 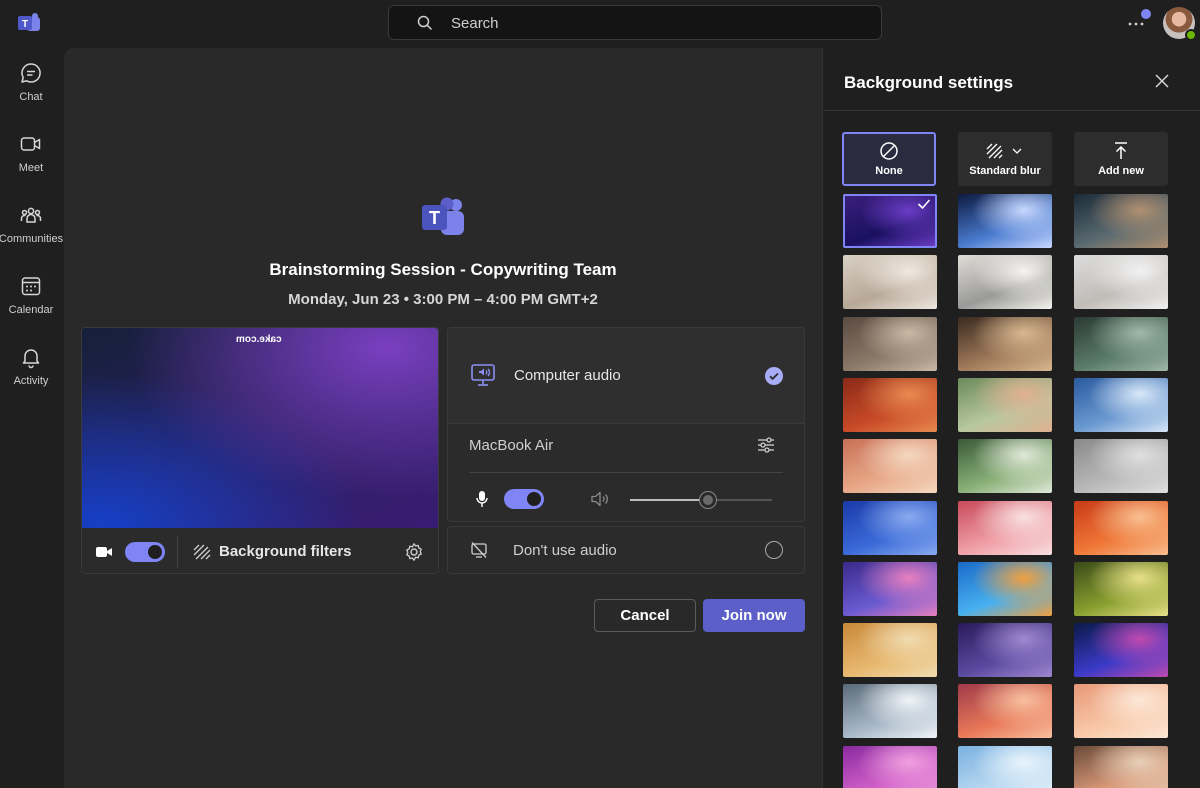 What do you see at coordinates (889, 151) in the screenshot?
I see `none-icon` at bounding box center [889, 151].